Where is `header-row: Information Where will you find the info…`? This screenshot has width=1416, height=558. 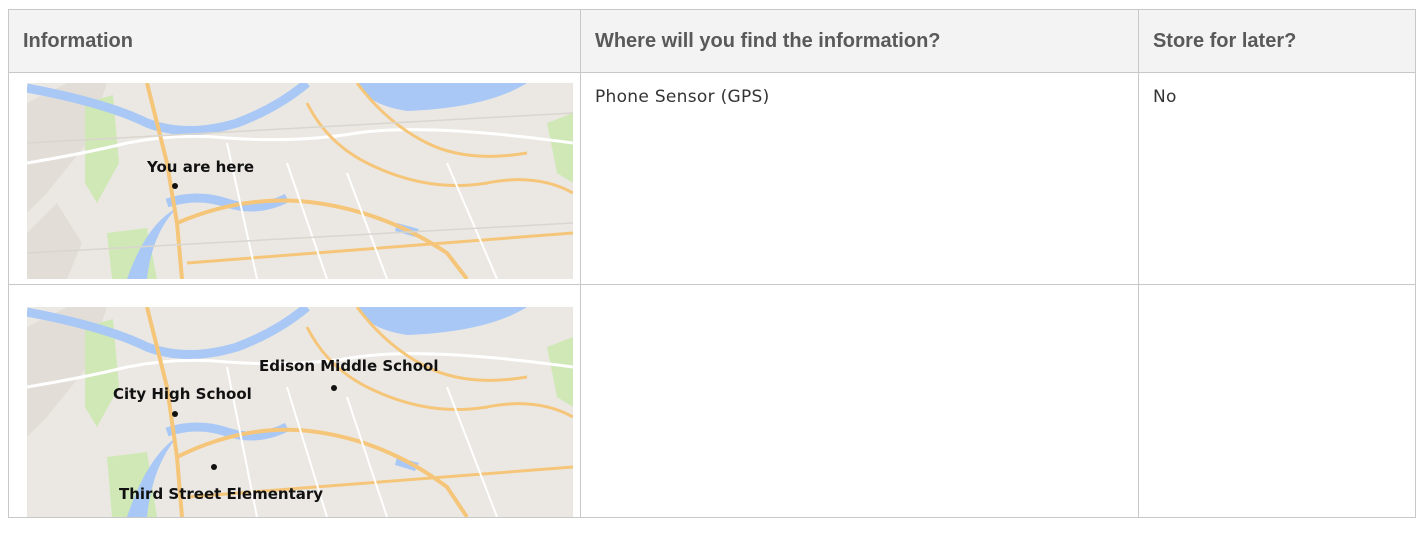 header-row: Information Where will you find the info… is located at coordinates (712, 41).